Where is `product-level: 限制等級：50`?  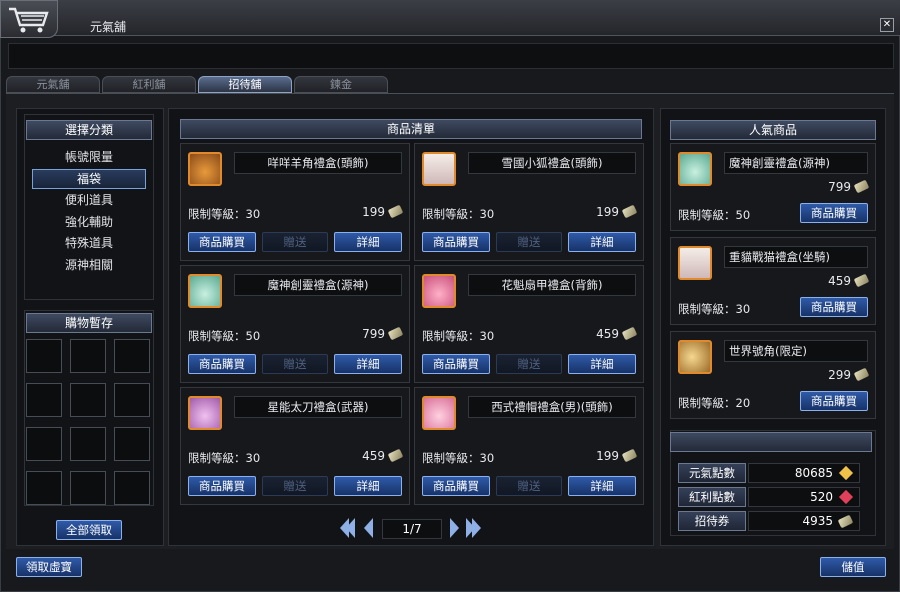 product-level: 限制等級：50 is located at coordinates (224, 336).